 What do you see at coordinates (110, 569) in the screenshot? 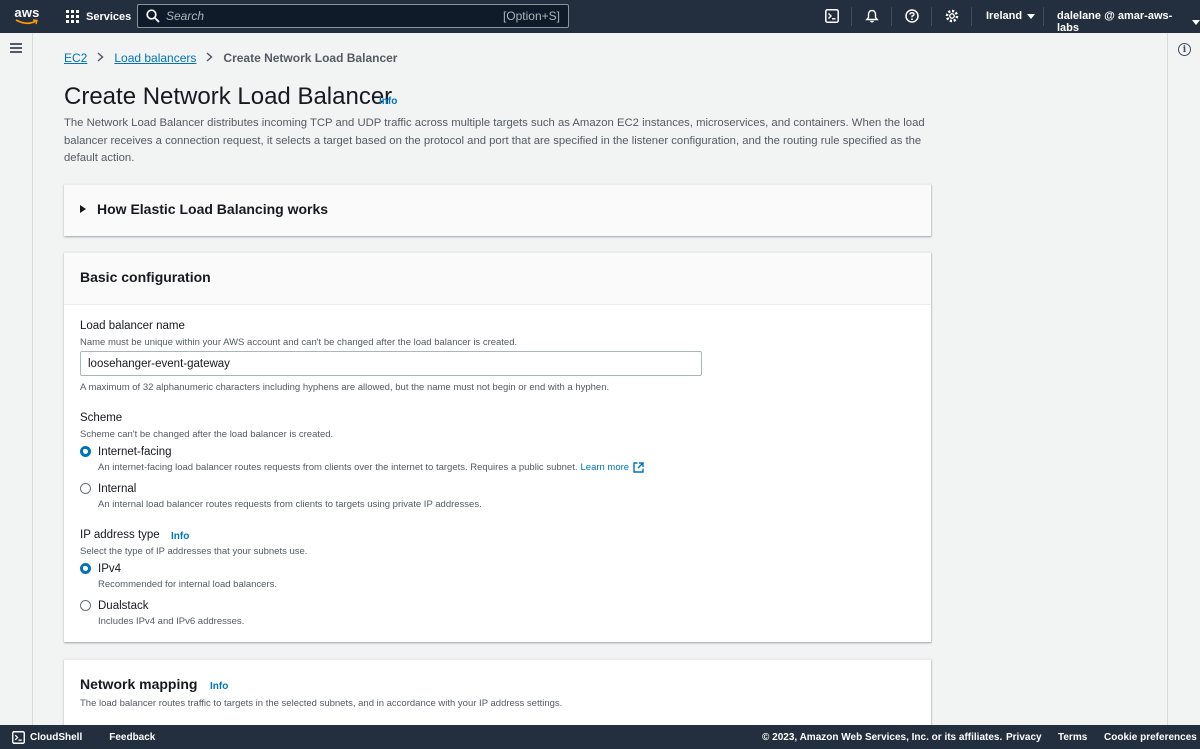
I see `radio-title: IPv4` at bounding box center [110, 569].